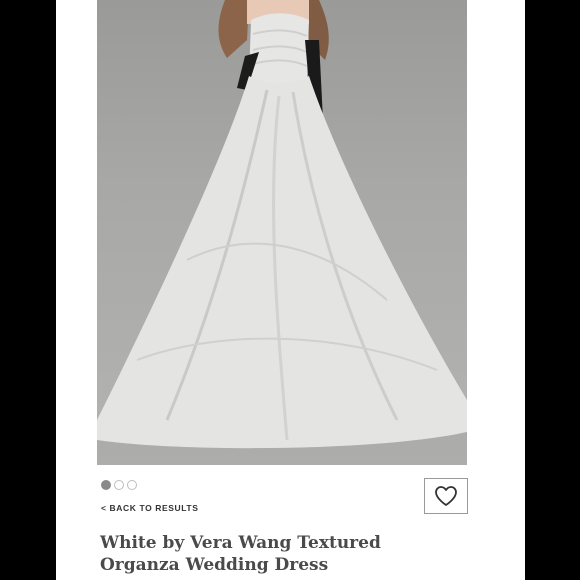  What do you see at coordinates (150, 508) in the screenshot?
I see `back-to-results-link: < BACK TO RESULTS` at bounding box center [150, 508].